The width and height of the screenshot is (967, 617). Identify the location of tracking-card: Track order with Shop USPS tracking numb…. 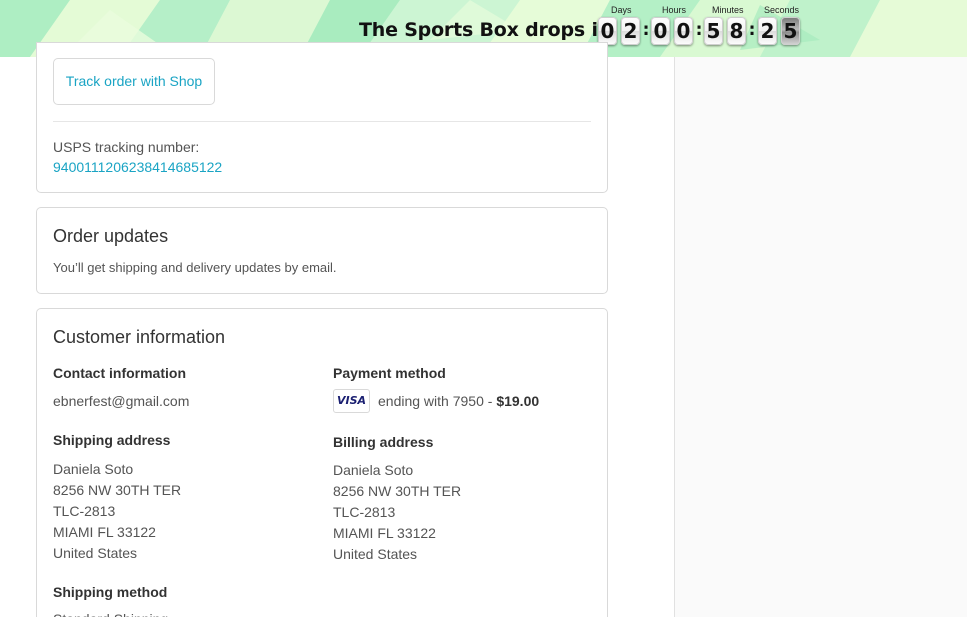
(322, 117).